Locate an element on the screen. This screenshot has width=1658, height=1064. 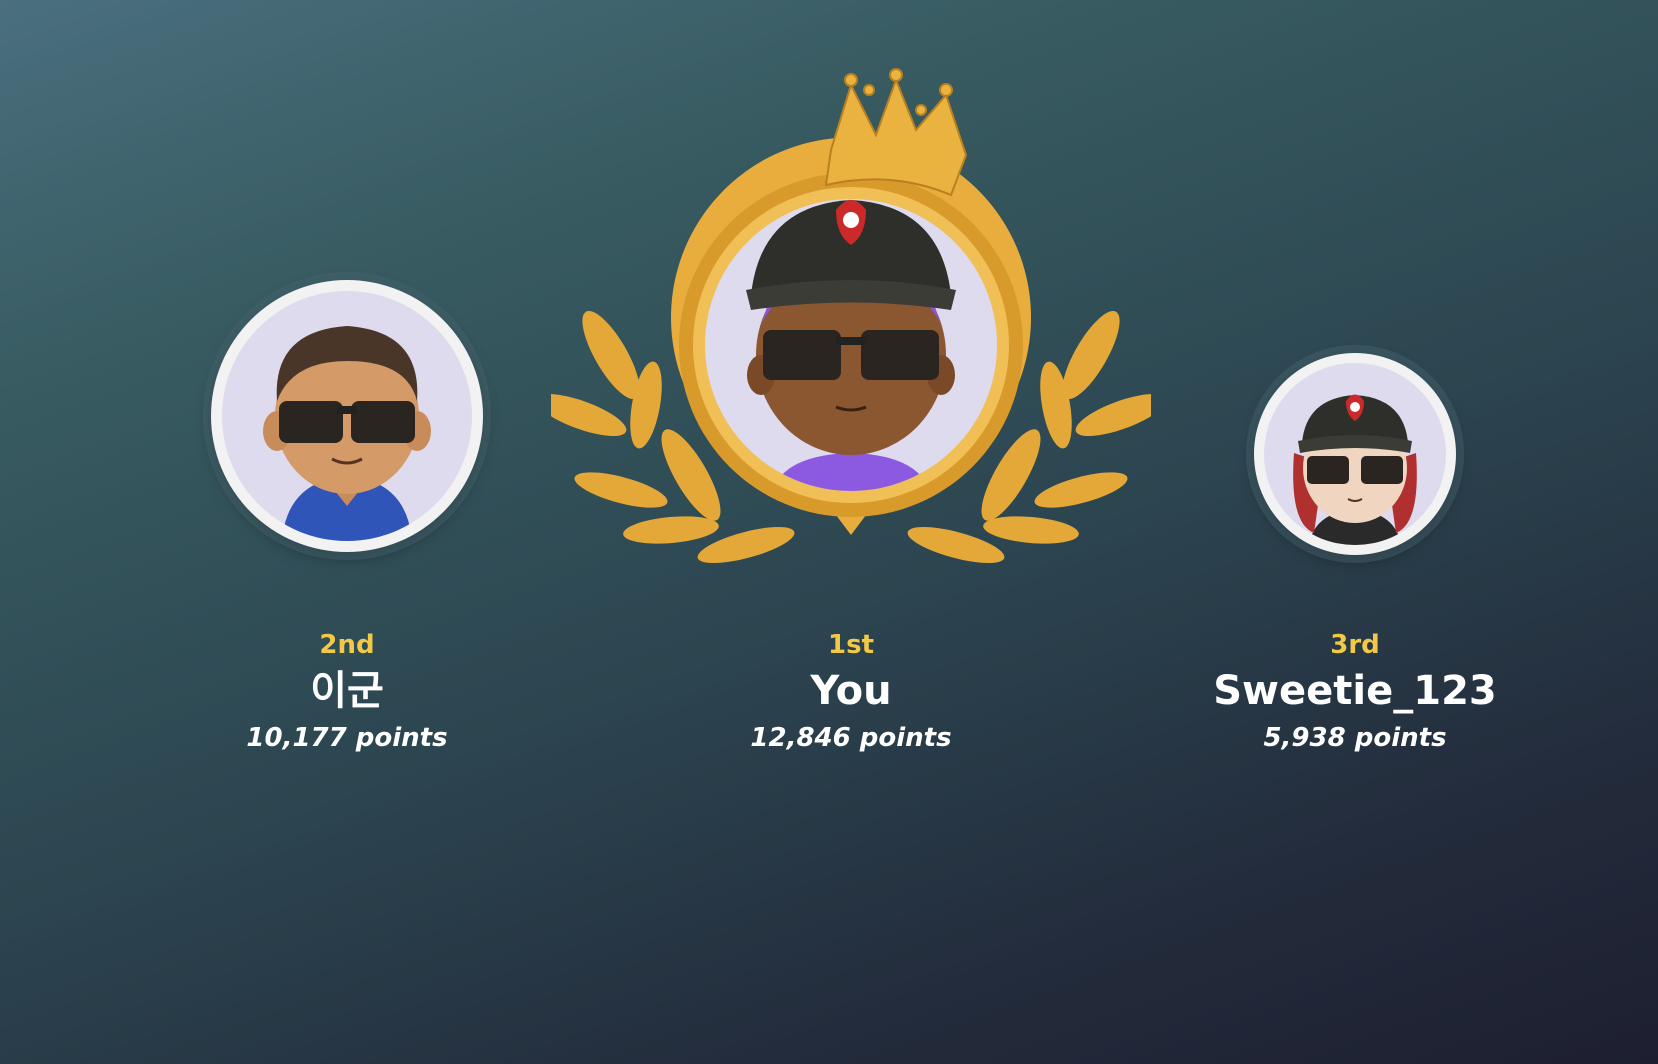
player-name: 이군 is located at coordinates (347, 691).